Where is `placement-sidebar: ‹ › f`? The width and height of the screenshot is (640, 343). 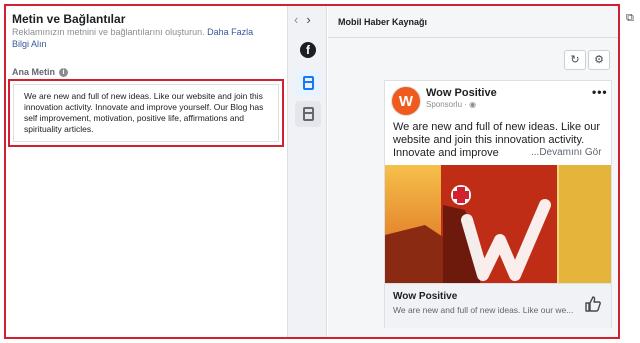 placement-sidebar: ‹ › f is located at coordinates (307, 171).